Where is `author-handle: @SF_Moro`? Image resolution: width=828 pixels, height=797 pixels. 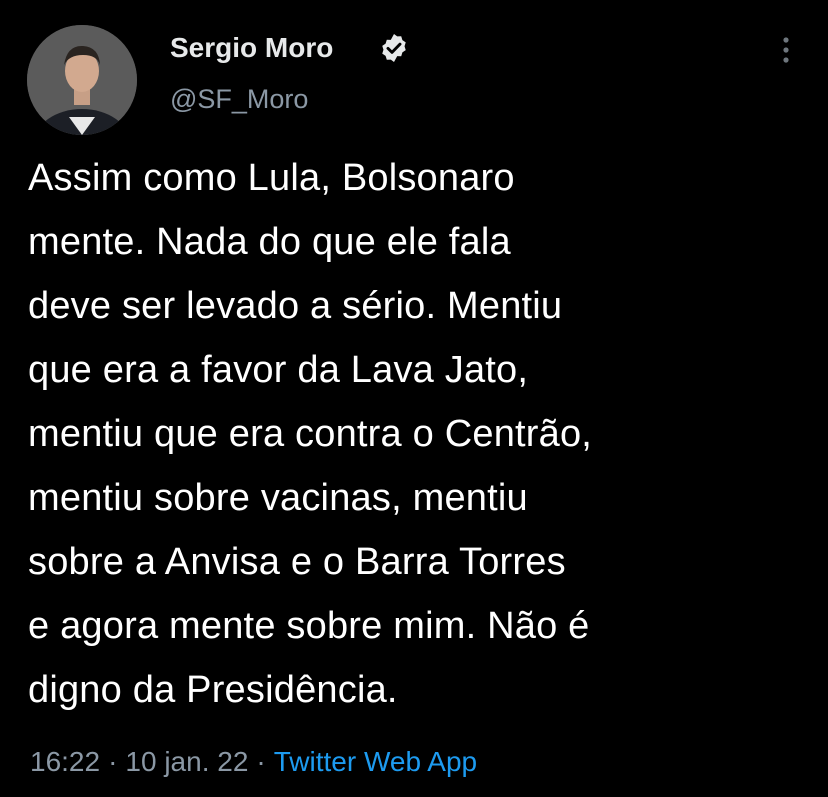 author-handle: @SF_Moro is located at coordinates (239, 99).